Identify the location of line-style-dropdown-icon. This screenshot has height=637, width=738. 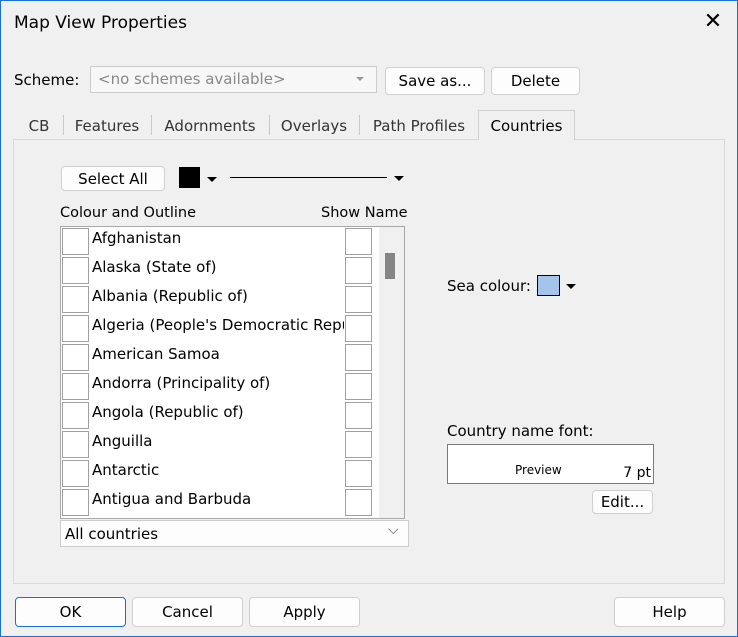
(399, 178).